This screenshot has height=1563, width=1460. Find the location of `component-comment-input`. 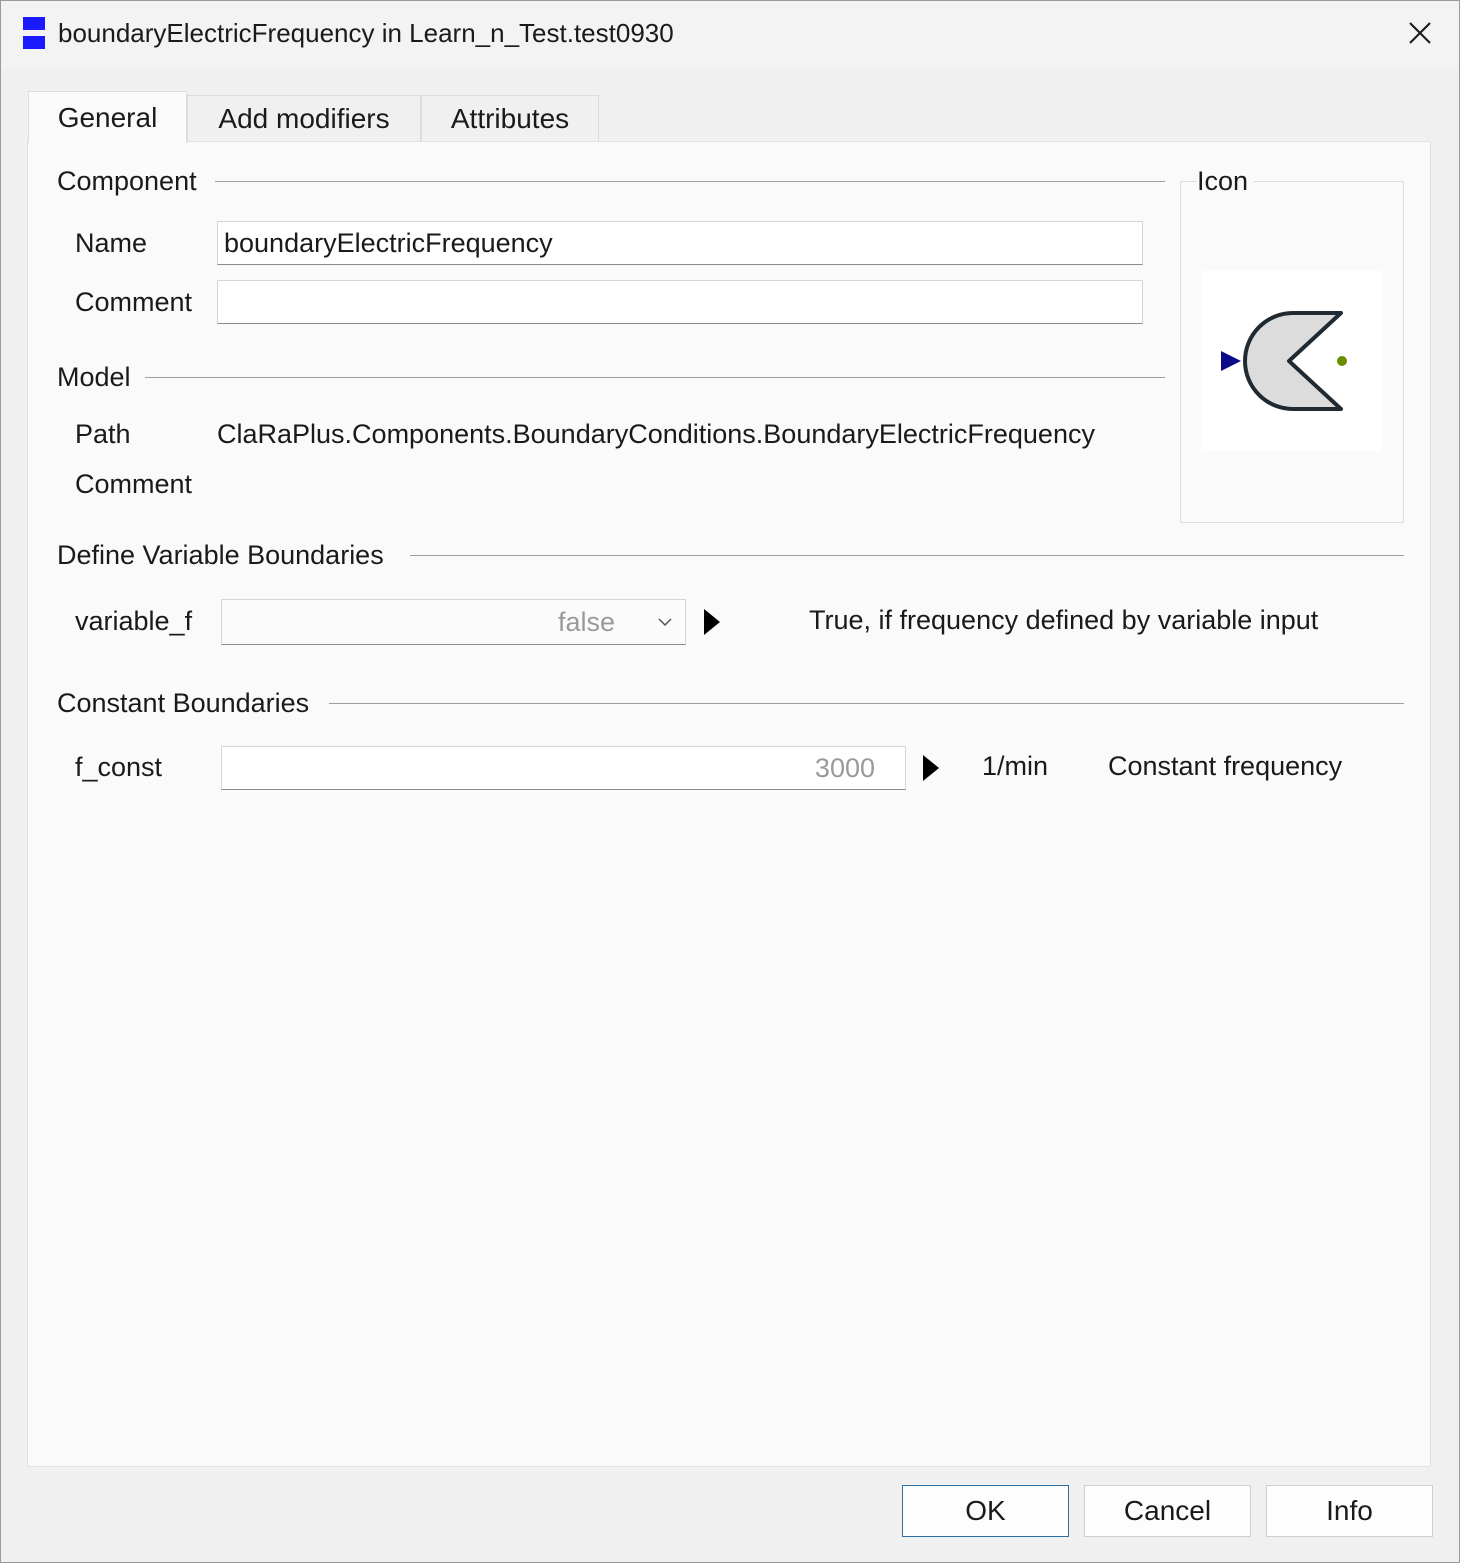

component-comment-input is located at coordinates (680, 302).